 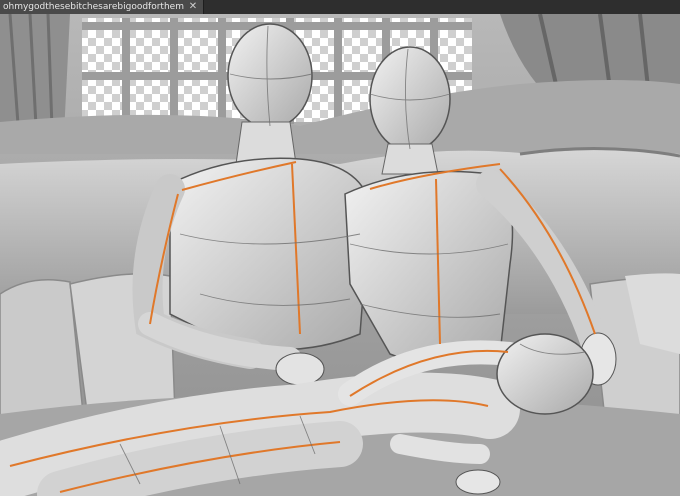 I want to click on close-icon: ✕, so click(x=193, y=7).